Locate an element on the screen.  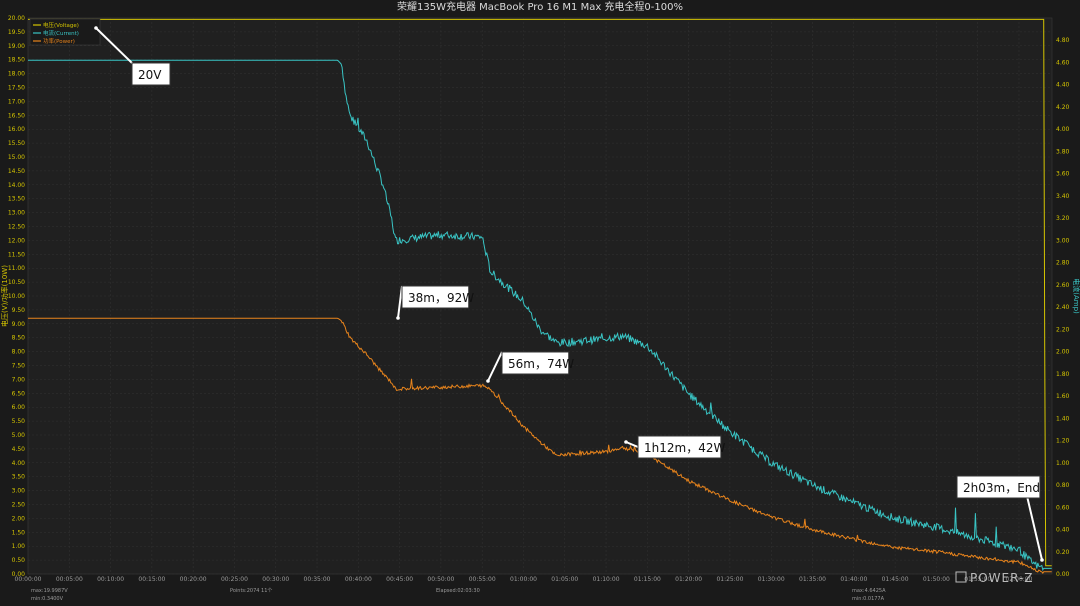
x-tick-label: 00:05:00 is located at coordinates (69, 579).